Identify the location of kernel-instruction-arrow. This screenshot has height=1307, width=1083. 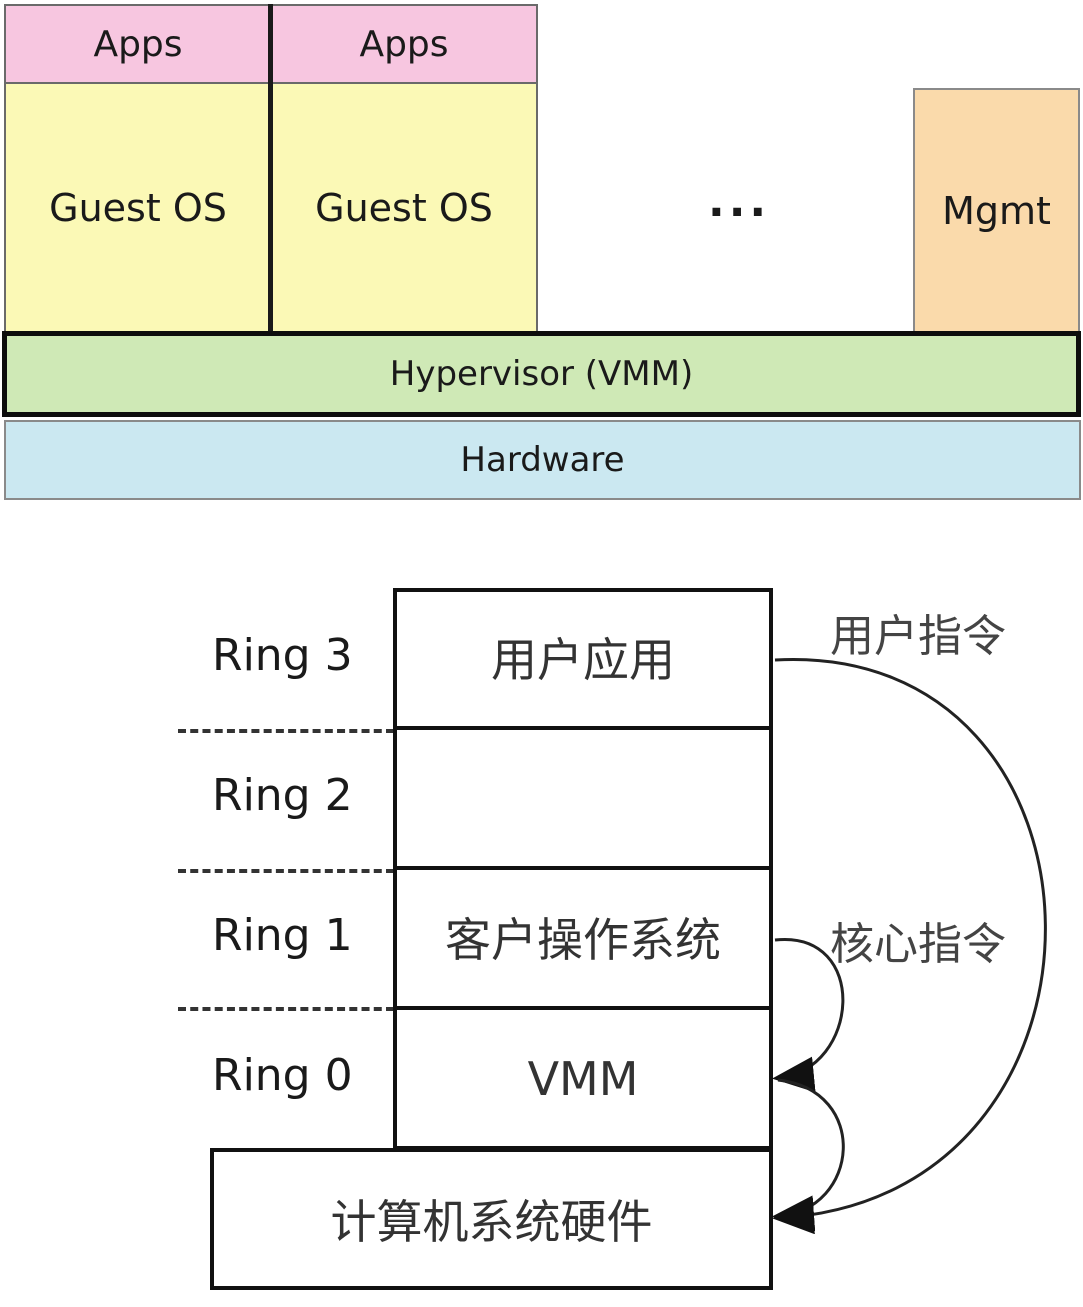
(808, 1015).